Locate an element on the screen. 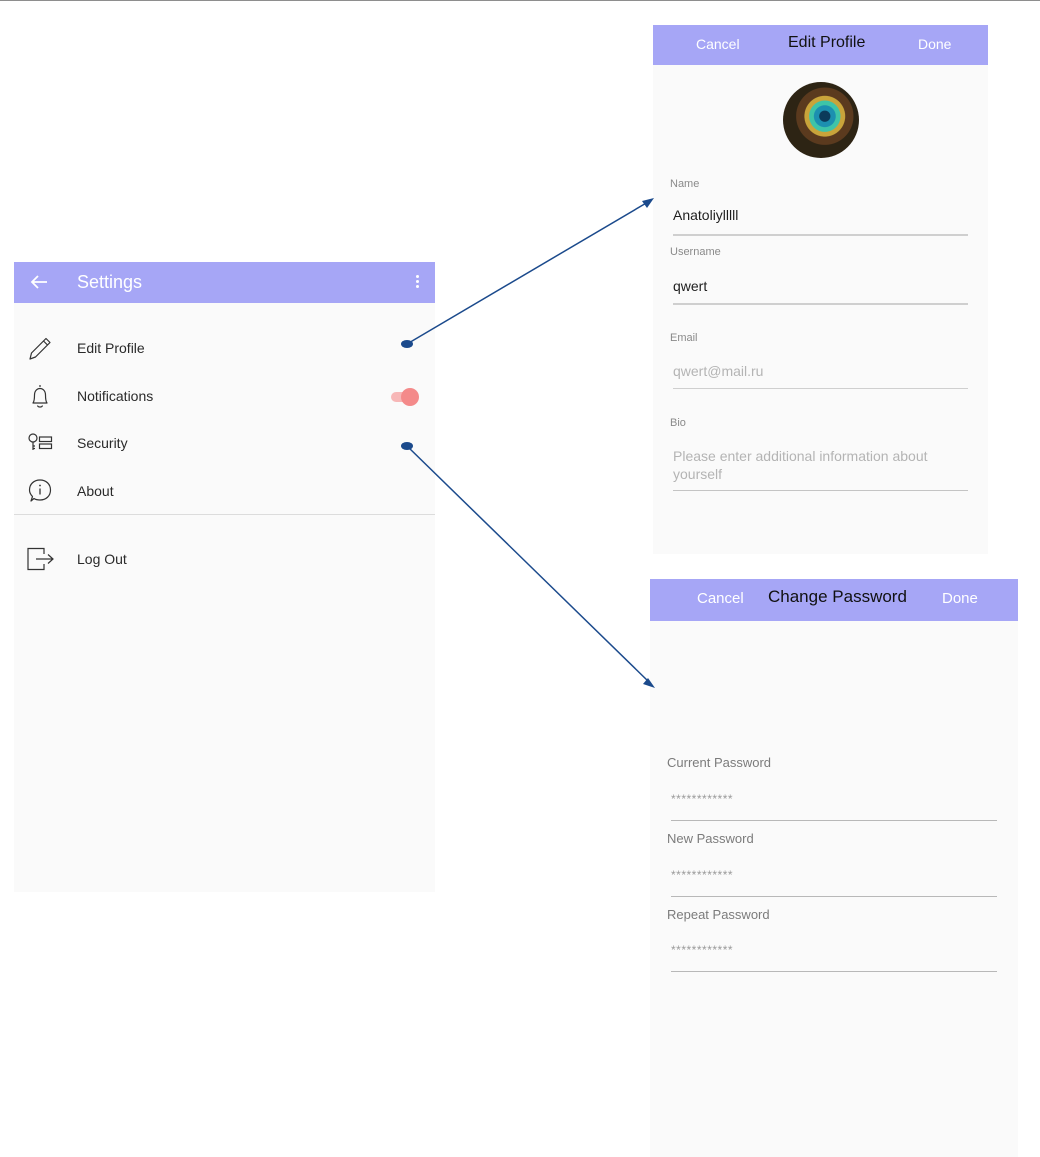 The height and width of the screenshot is (1157, 1040). flow-connectors is located at coordinates (528, 443).